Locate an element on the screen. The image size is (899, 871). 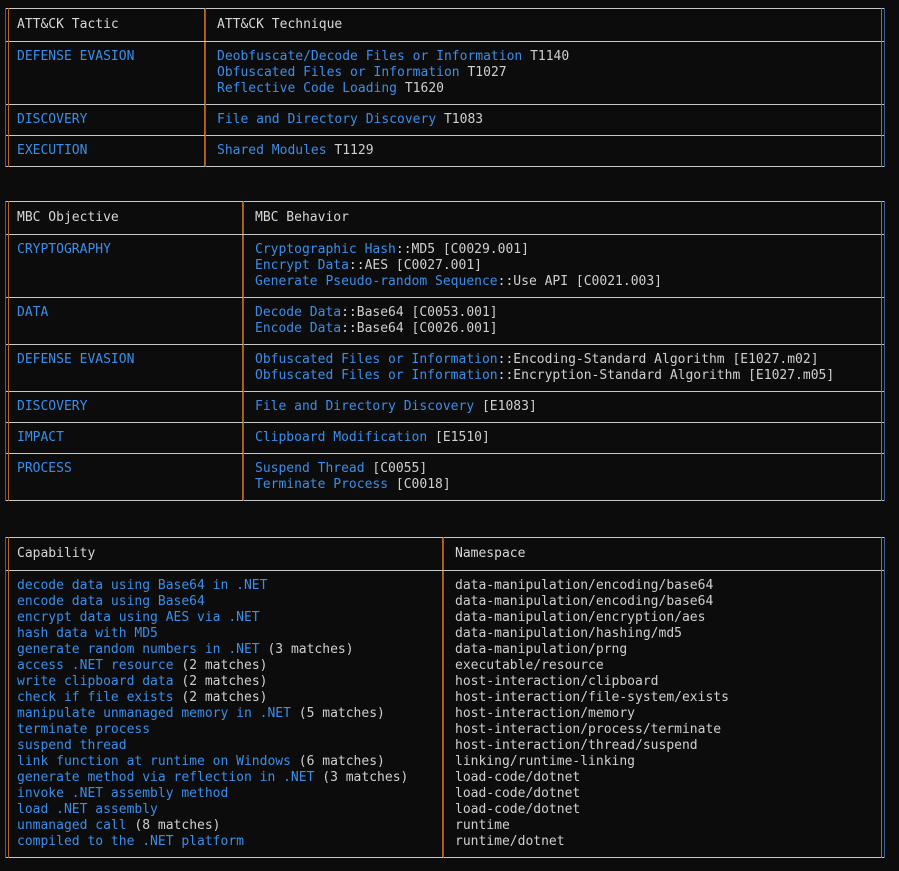
table-header-row: ATT&CK Tactic ATT&CK Technique is located at coordinates (445, 25).